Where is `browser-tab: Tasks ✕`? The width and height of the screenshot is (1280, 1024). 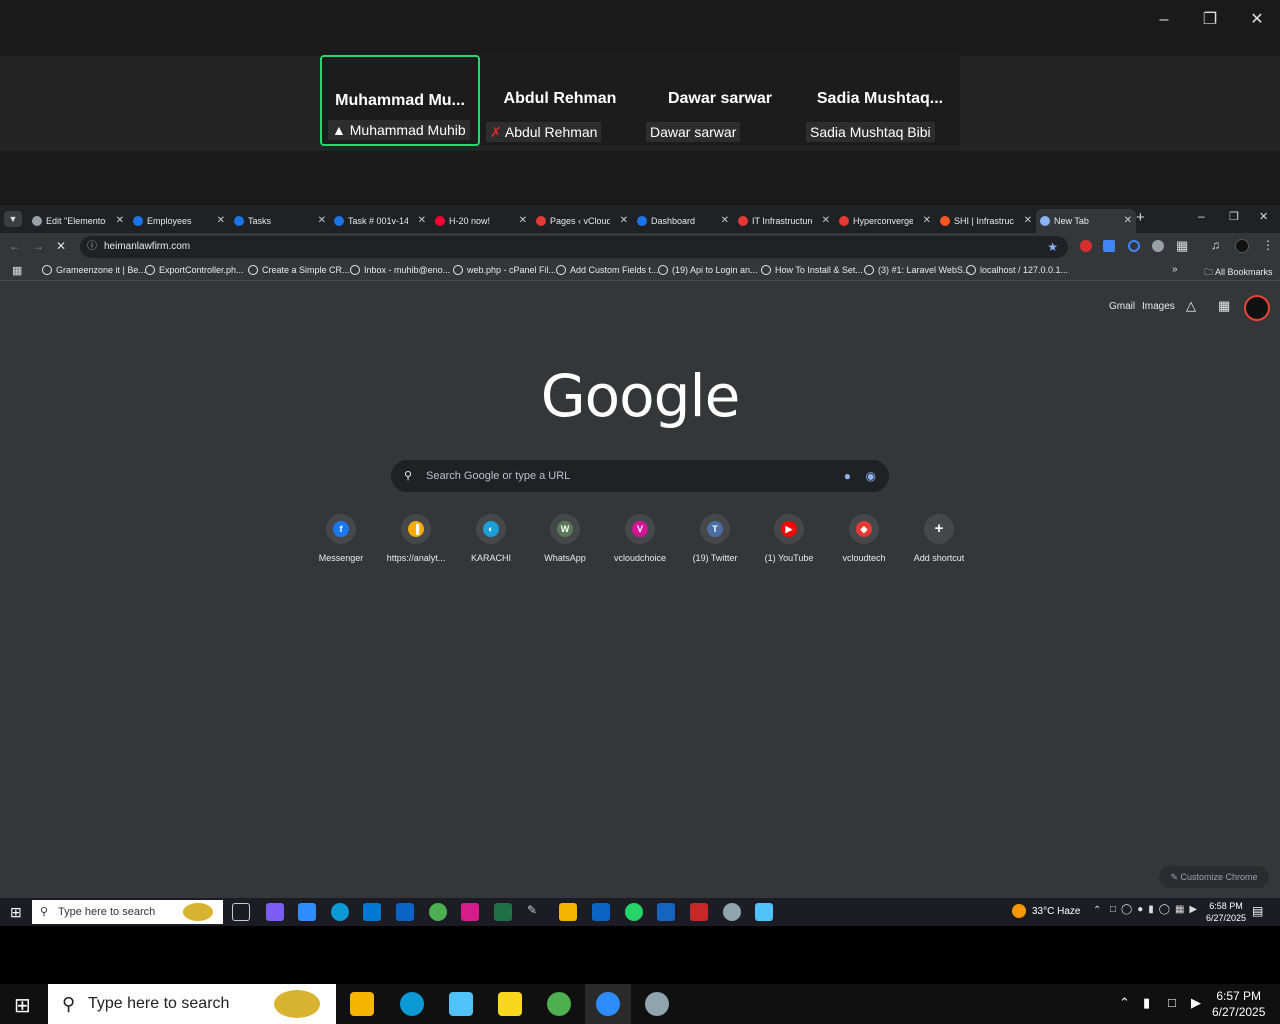
browser-tab: Tasks ✕ is located at coordinates (280, 221).